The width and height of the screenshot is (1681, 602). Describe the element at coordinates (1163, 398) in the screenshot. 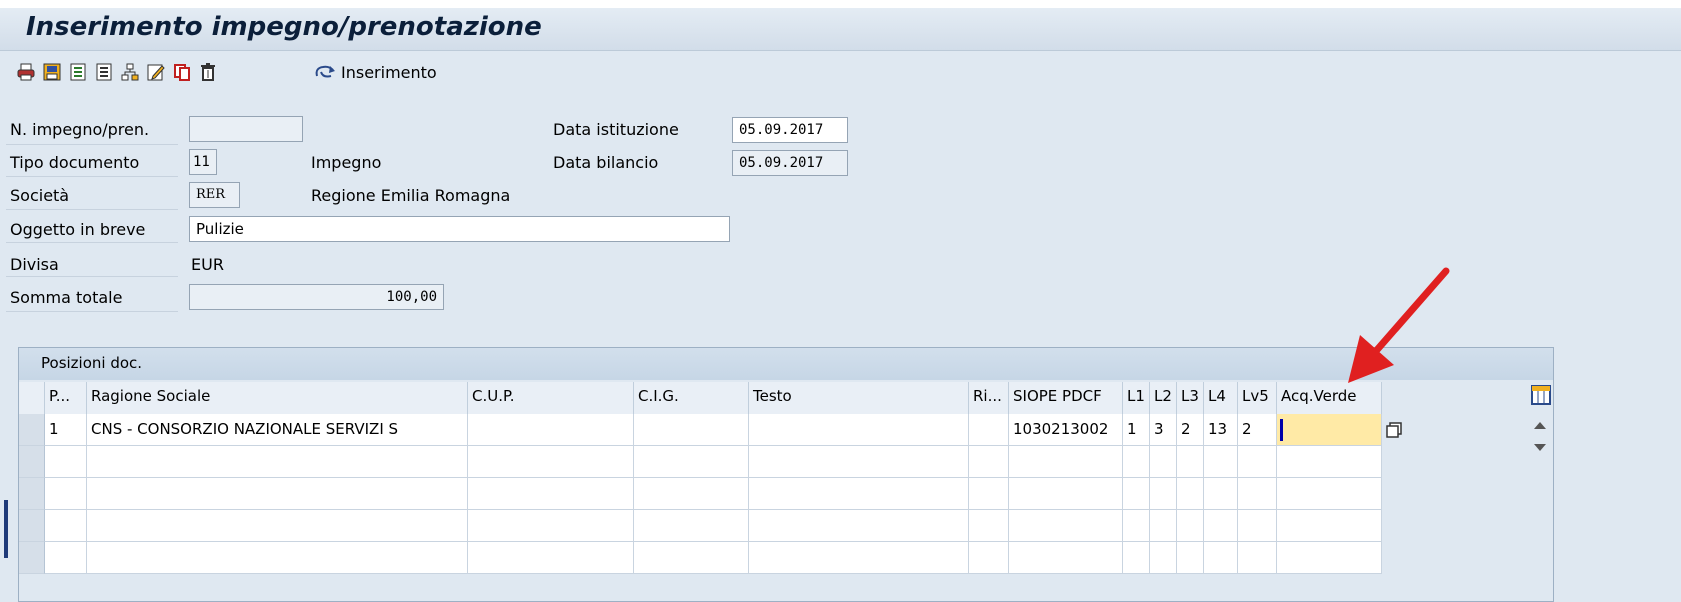

I see `column-header-l2: L2` at that location.